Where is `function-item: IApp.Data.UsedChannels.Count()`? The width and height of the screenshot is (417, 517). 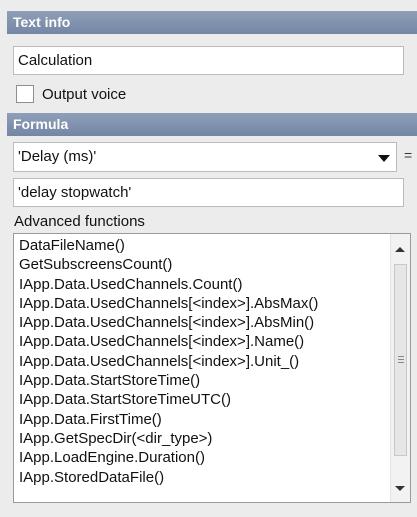 function-item: IApp.Data.UsedChannels.Count() is located at coordinates (168, 284).